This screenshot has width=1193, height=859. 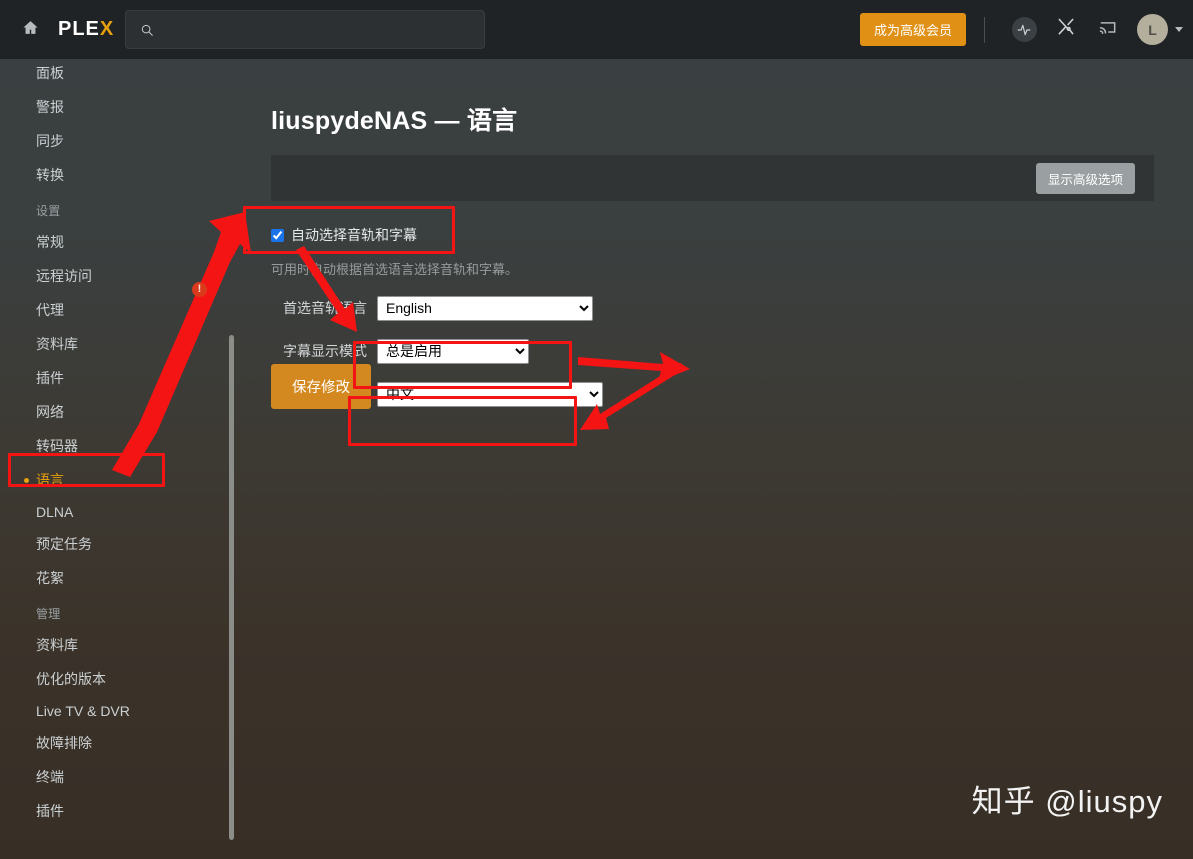 I want to click on sidebar-item: 远程访问, so click(x=116, y=276).